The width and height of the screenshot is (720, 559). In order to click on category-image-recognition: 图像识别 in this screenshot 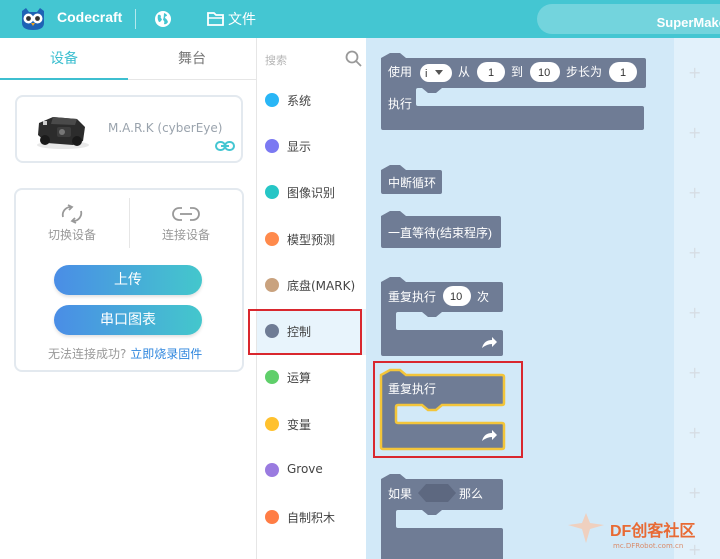, I will do `click(311, 193)`.